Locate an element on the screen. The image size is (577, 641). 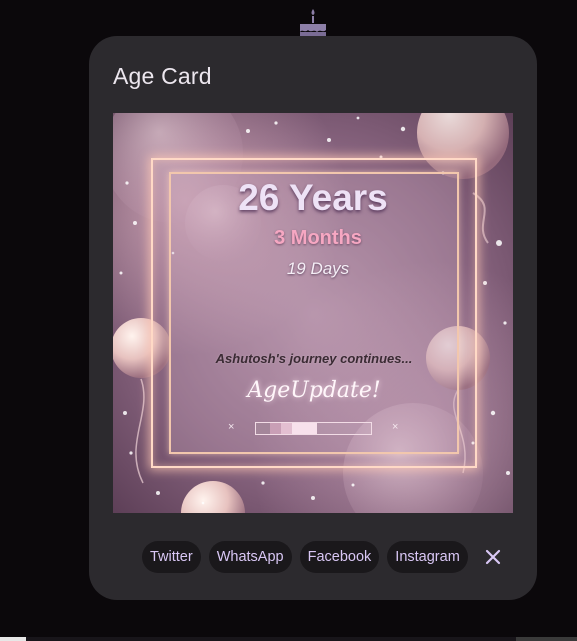
share-whatsapp-button: WhatsApp is located at coordinates (250, 557).